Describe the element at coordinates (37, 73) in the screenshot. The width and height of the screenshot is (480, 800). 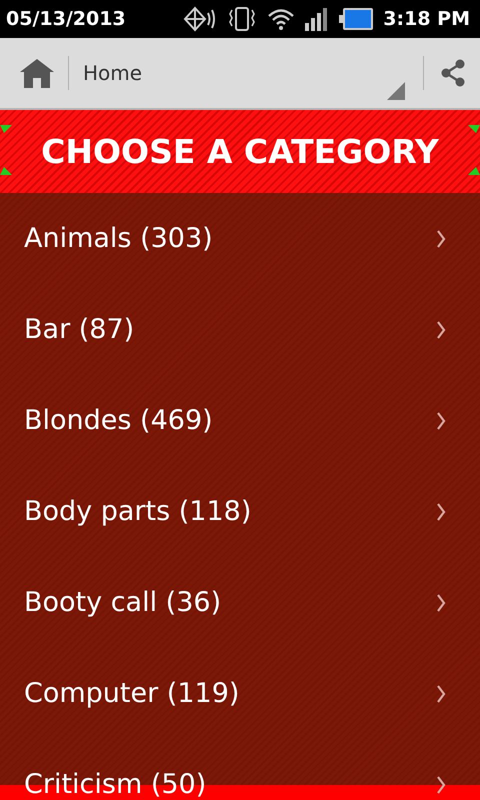
I see `home-icon` at that location.